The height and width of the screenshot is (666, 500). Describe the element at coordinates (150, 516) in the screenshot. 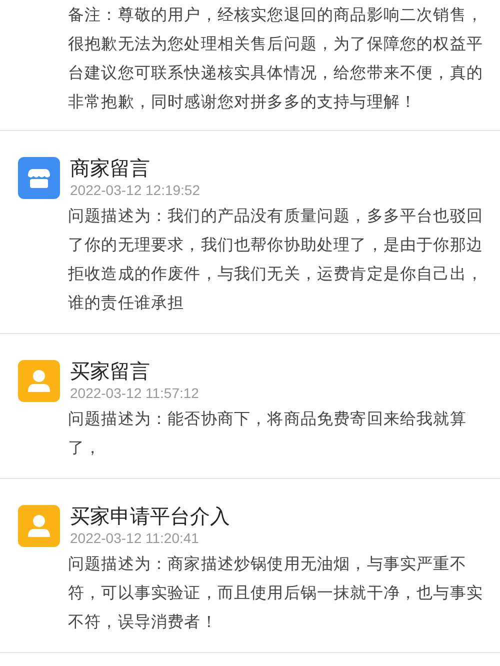

I see `message-title: 买家申请平台介入` at that location.